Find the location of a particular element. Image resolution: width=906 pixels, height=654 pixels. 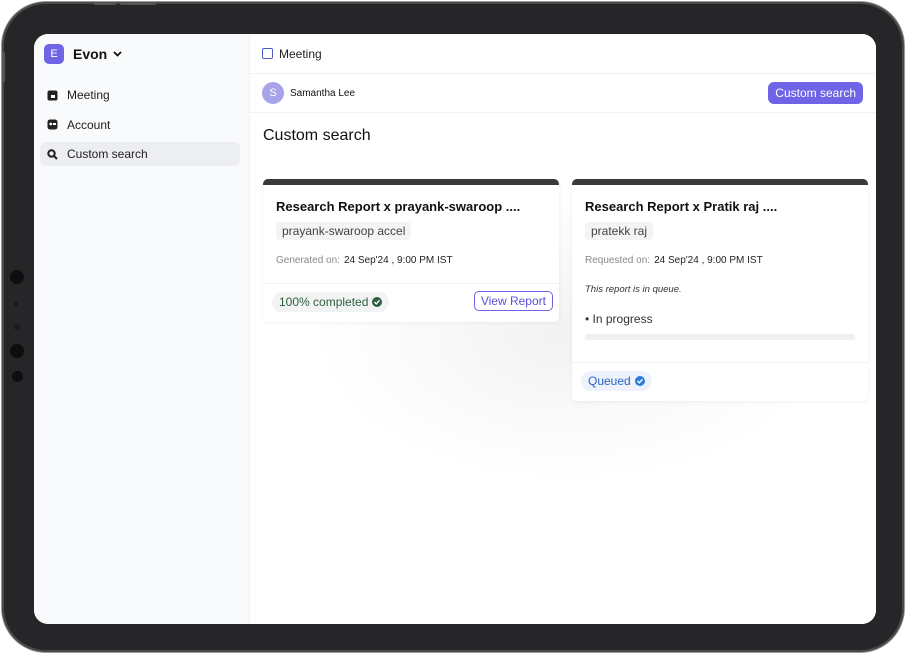

user-bar: S Samantha Lee Custom search is located at coordinates (563, 93).